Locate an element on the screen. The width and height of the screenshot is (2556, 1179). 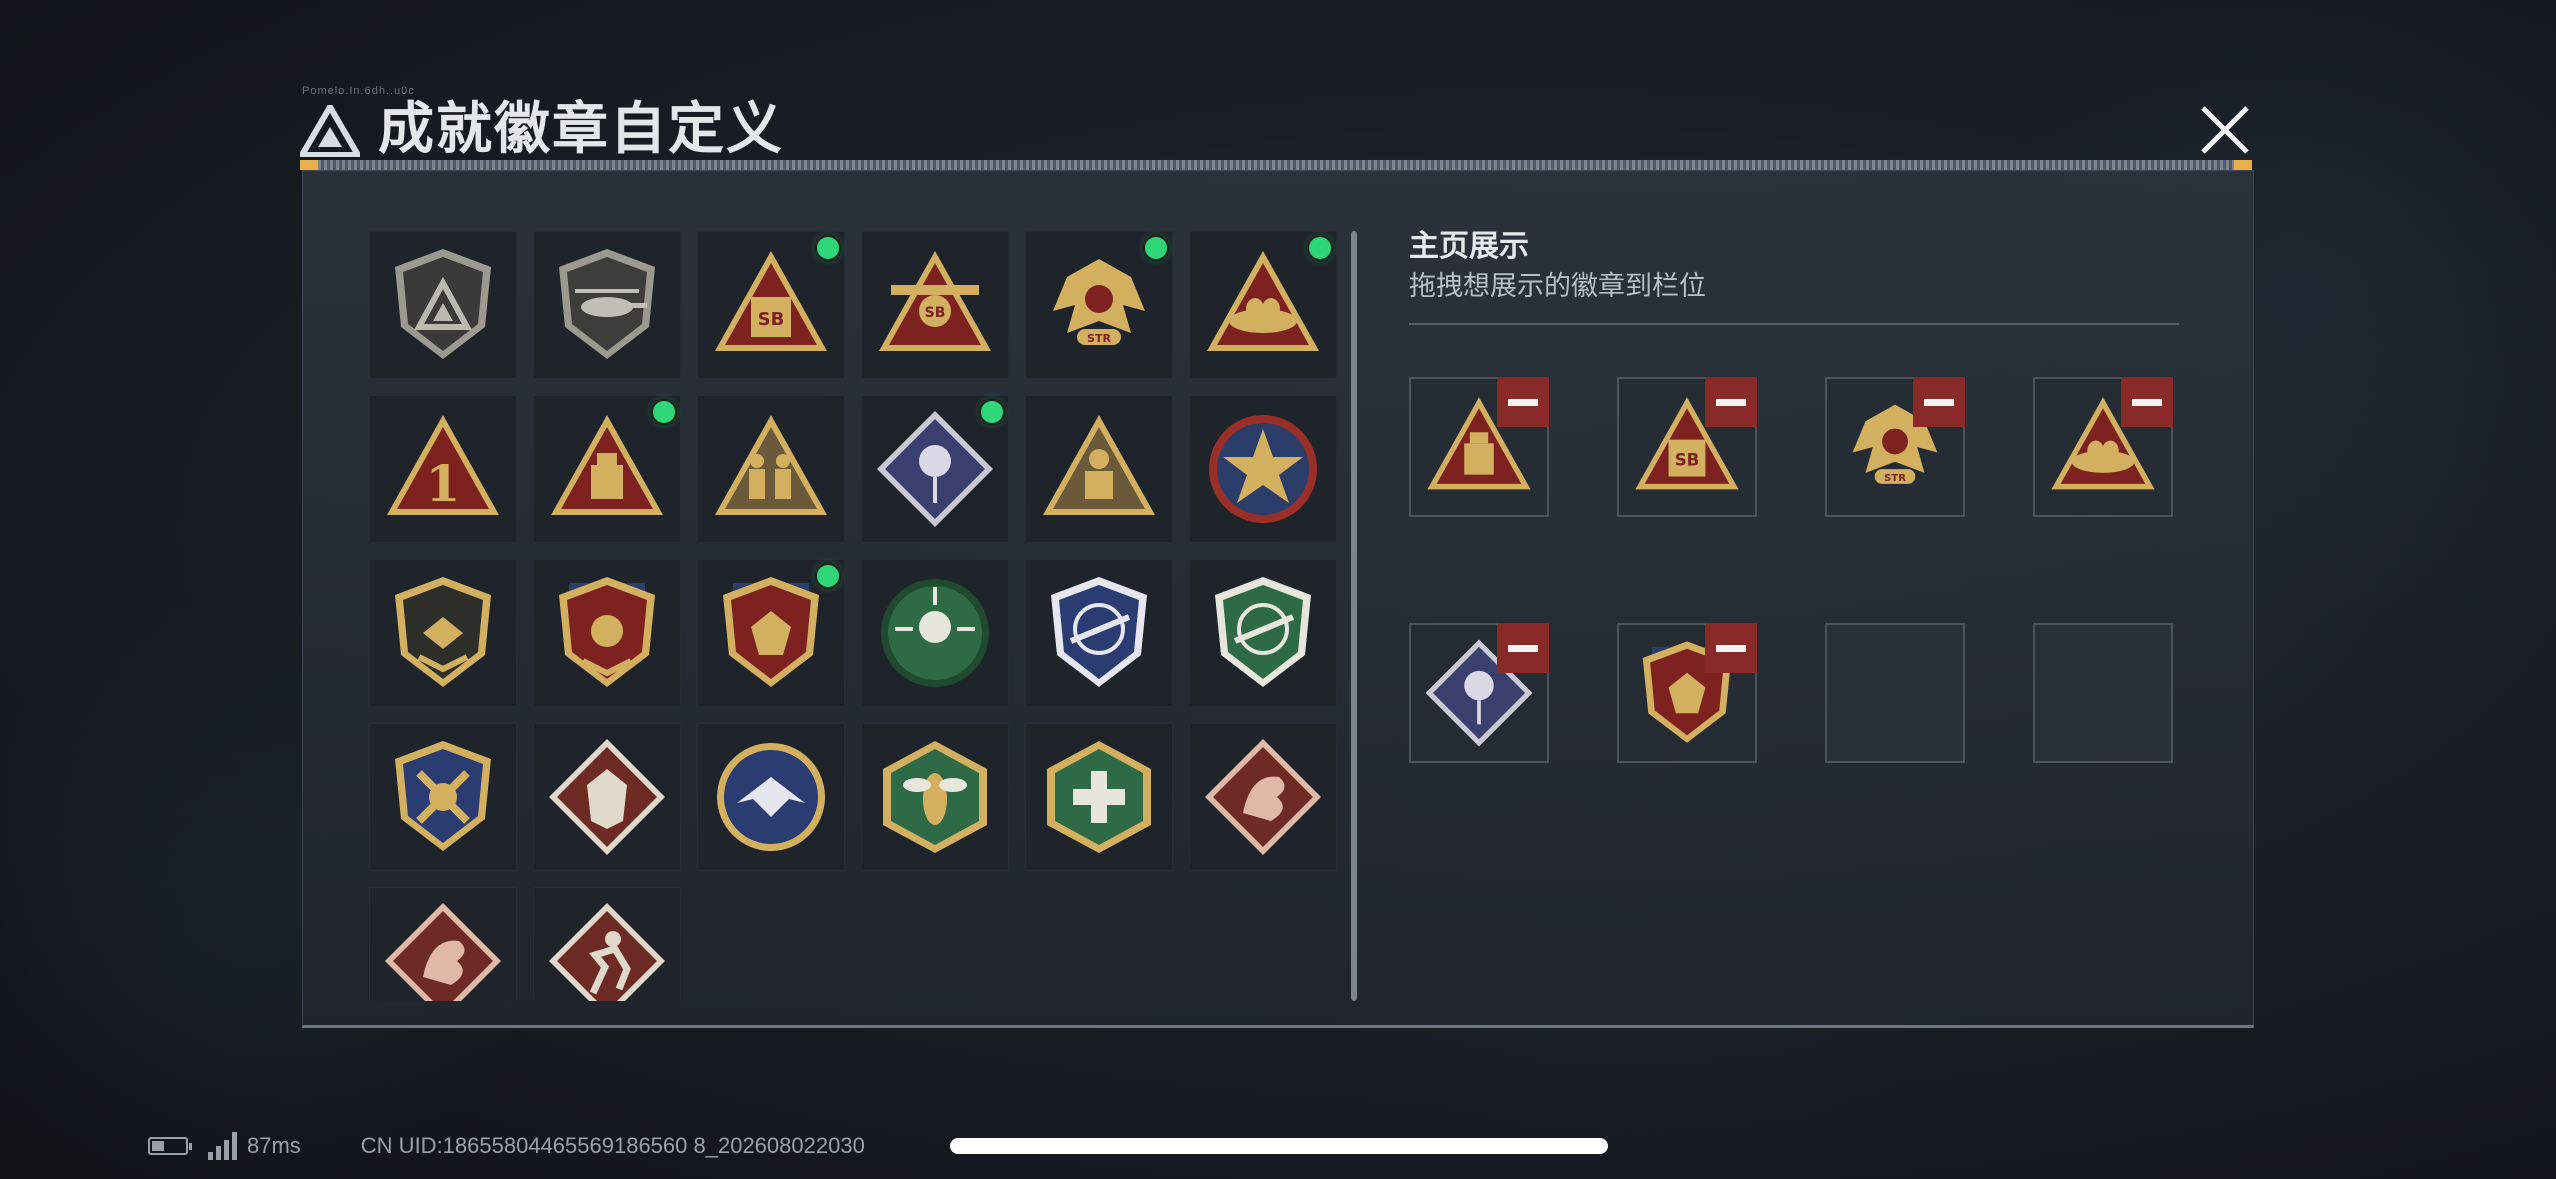
showcase-divider is located at coordinates (1794, 324).